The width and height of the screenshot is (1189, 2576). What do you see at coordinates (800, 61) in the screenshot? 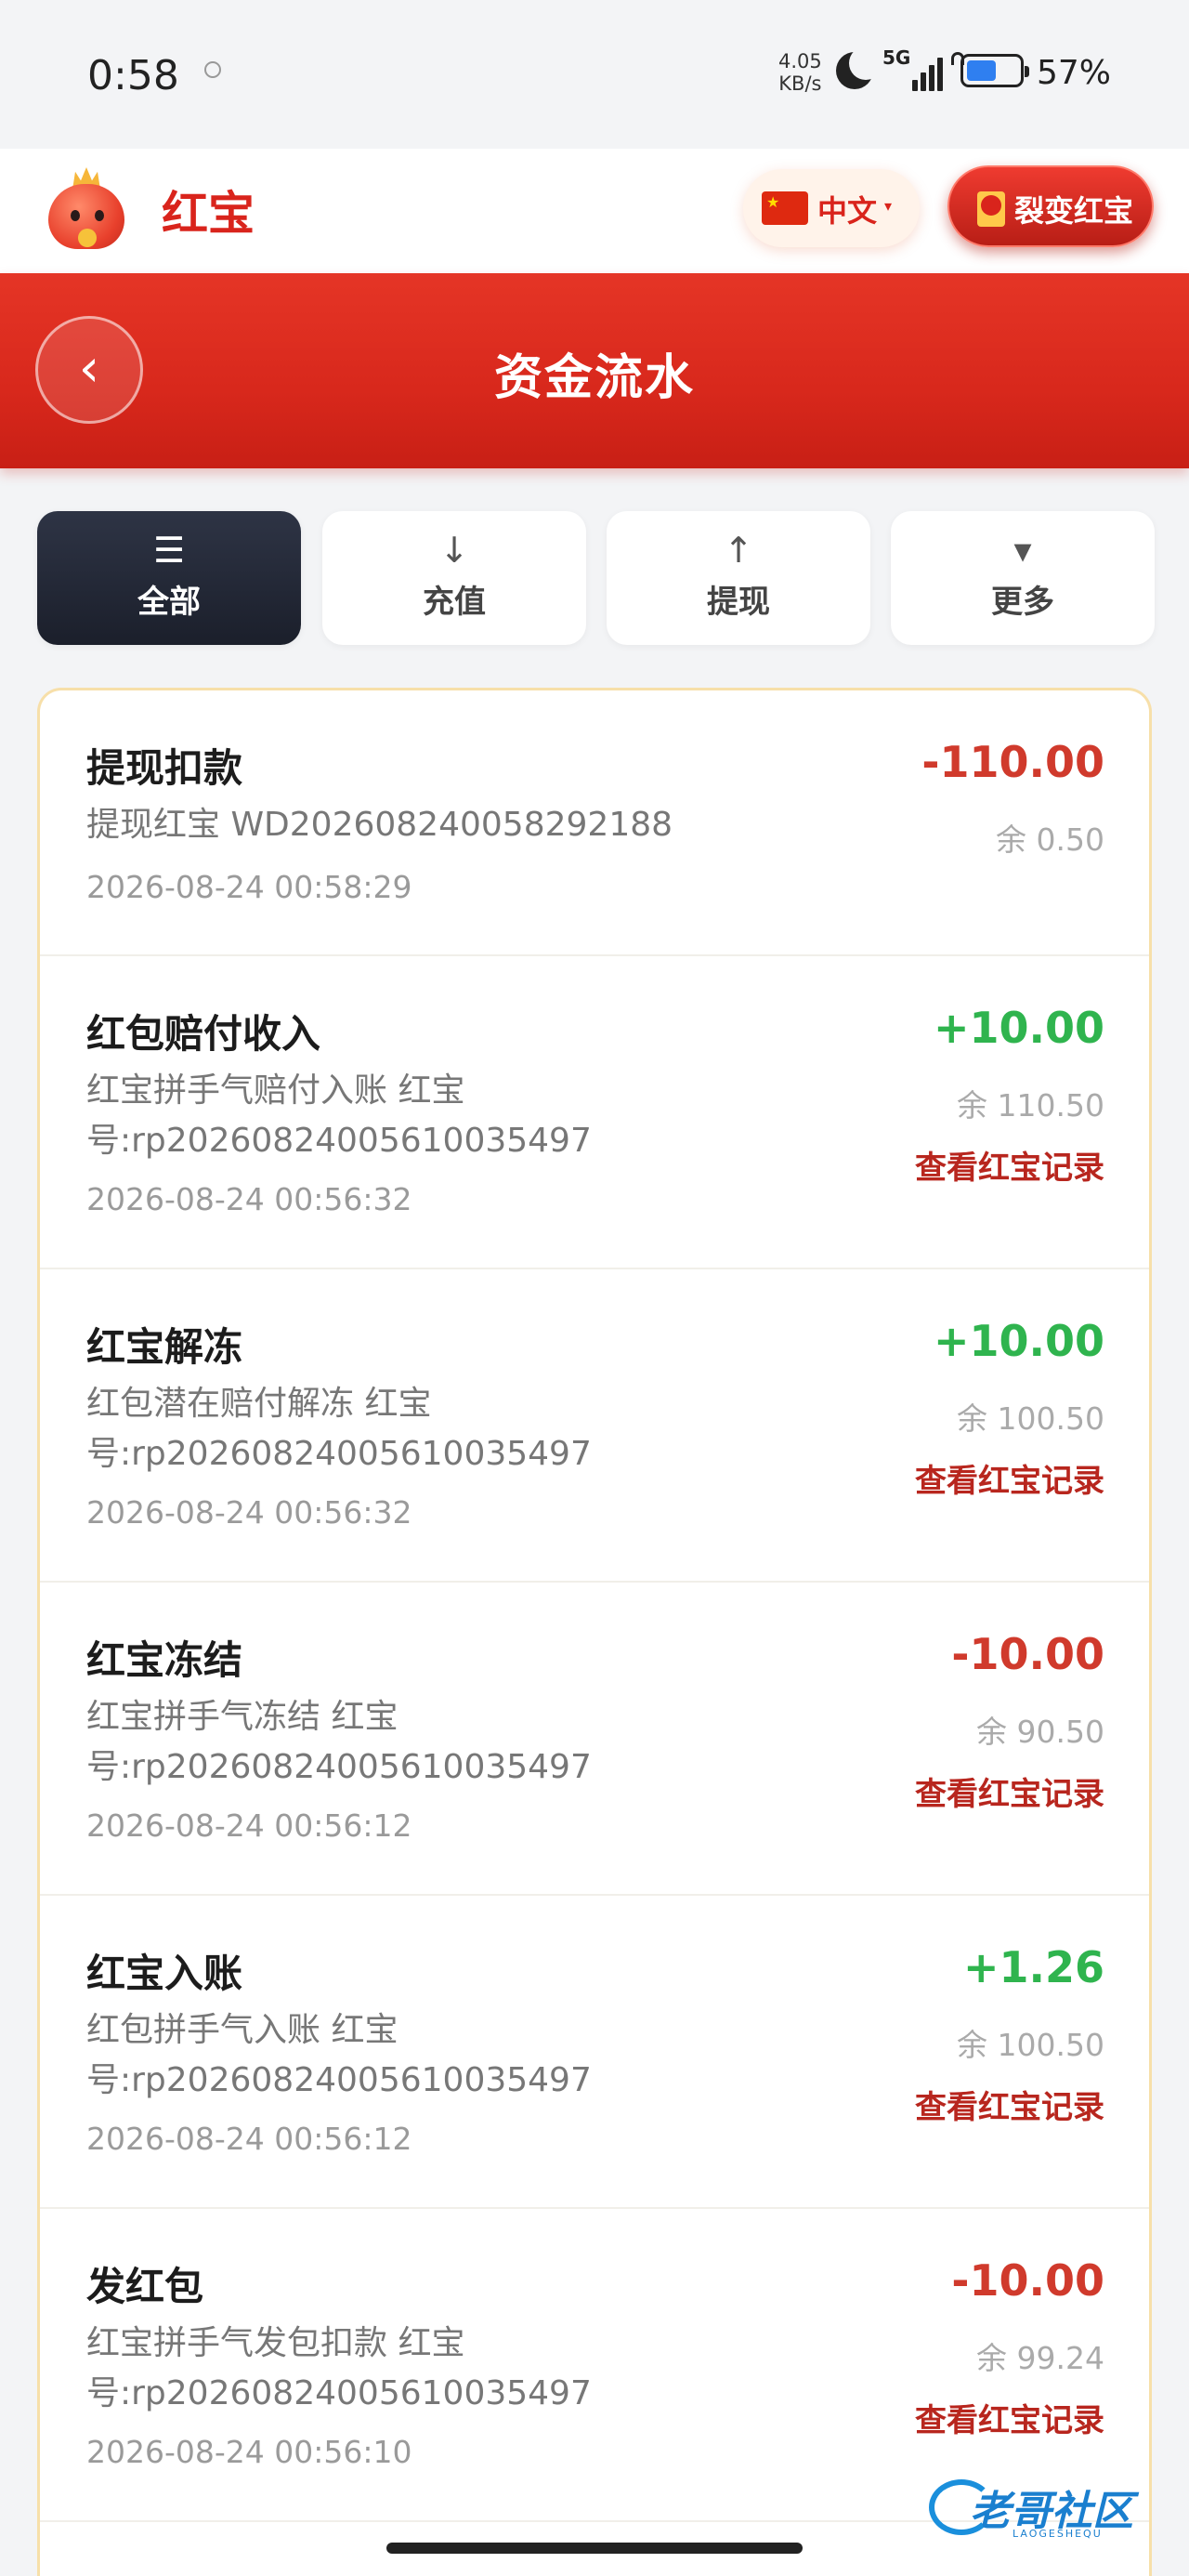
I see `network-speed-value: 4.05` at bounding box center [800, 61].